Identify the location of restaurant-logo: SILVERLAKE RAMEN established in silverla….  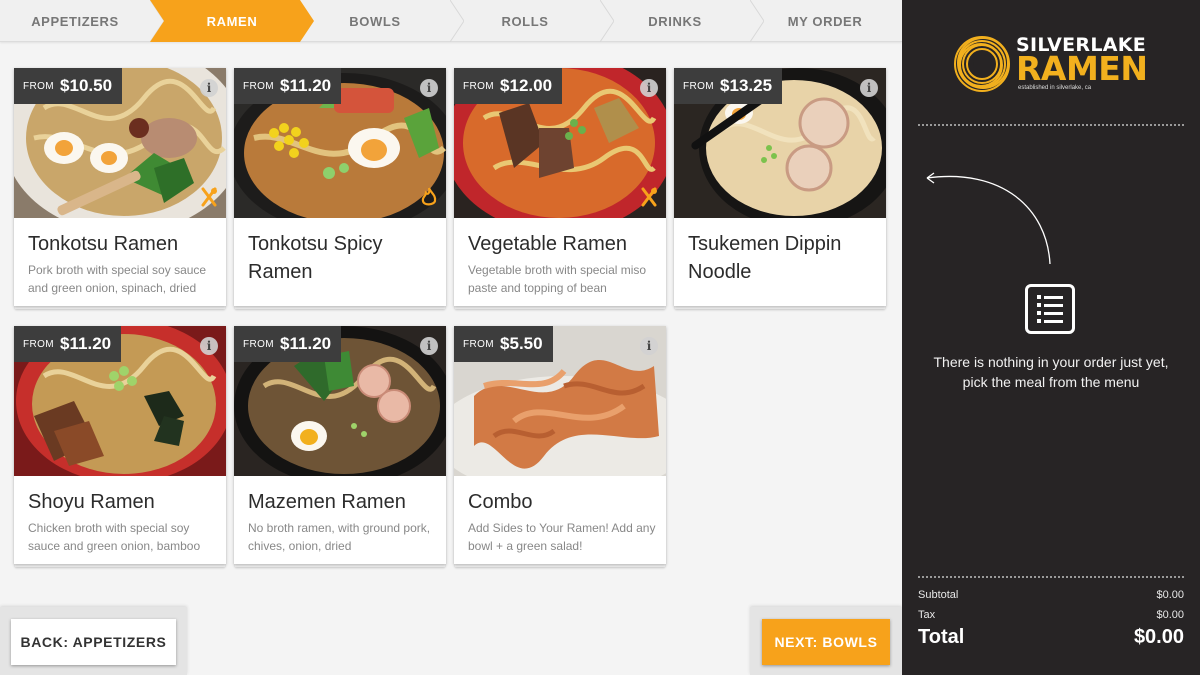
(1052, 64).